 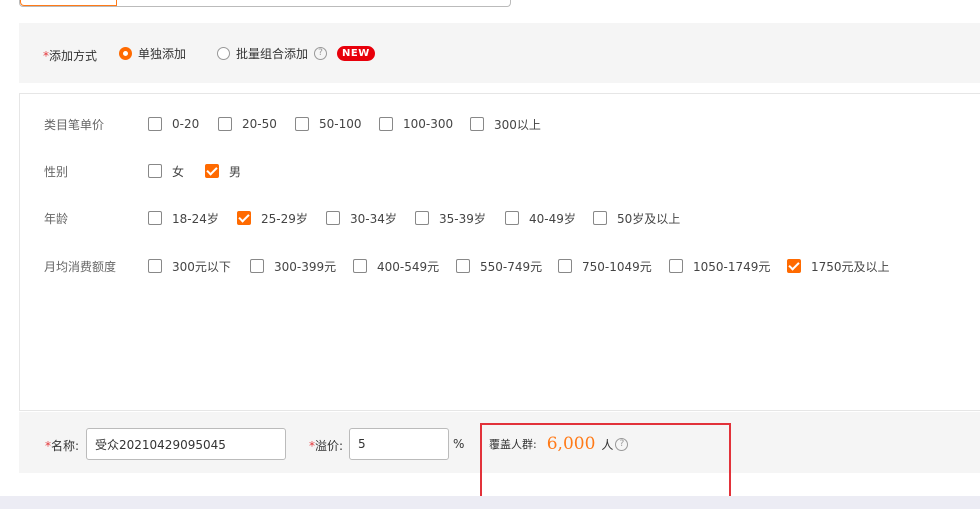 I want to click on add-method-panel: *添加方式 单独添加 批量组合添加 ? NEW, so click(x=499, y=53).